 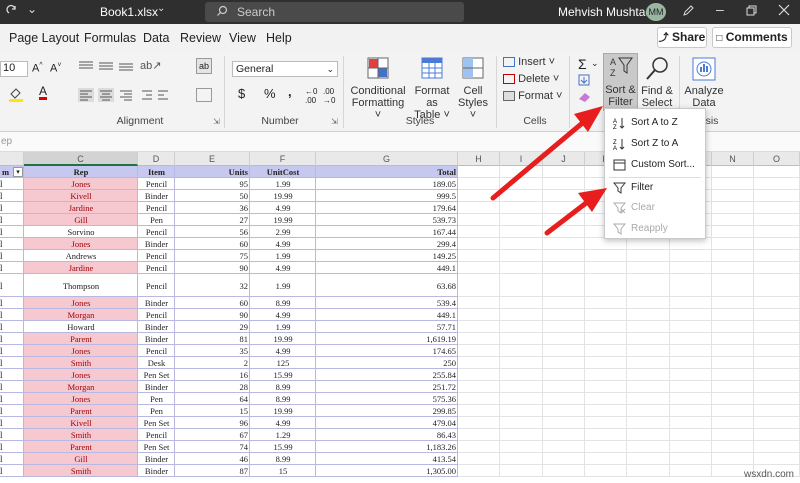 I want to click on cell-units: 28, so click(x=212, y=387).